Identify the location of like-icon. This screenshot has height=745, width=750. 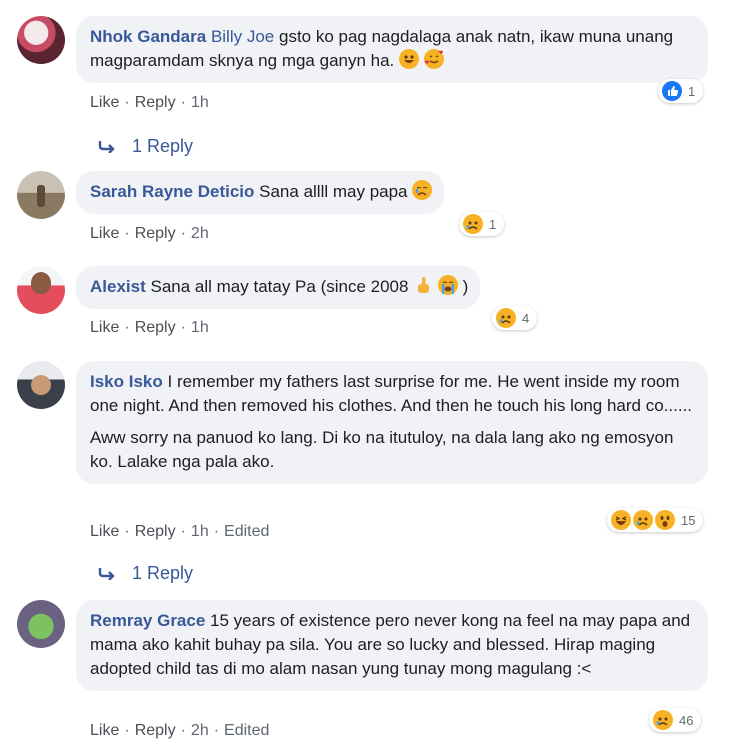
(672, 91).